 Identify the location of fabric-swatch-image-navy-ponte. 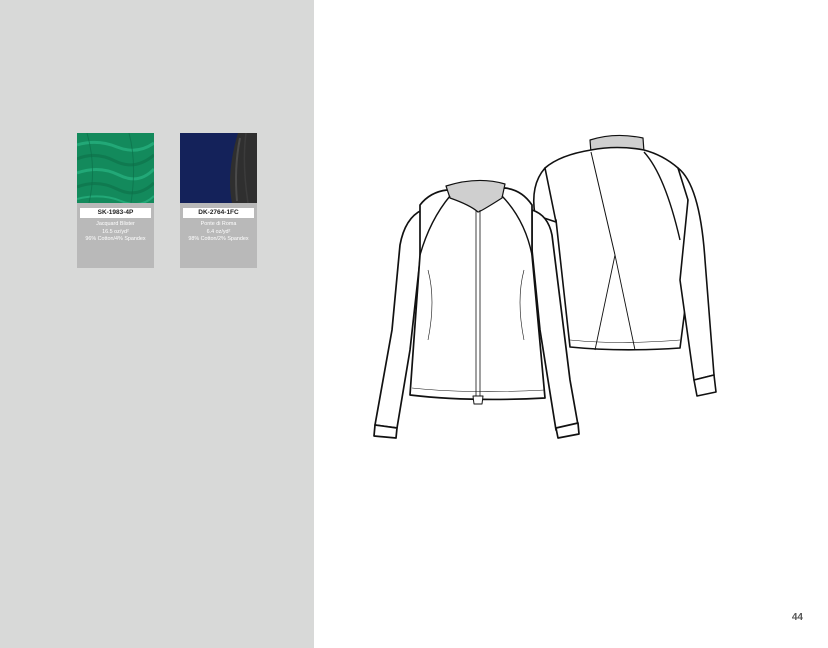
(218, 168).